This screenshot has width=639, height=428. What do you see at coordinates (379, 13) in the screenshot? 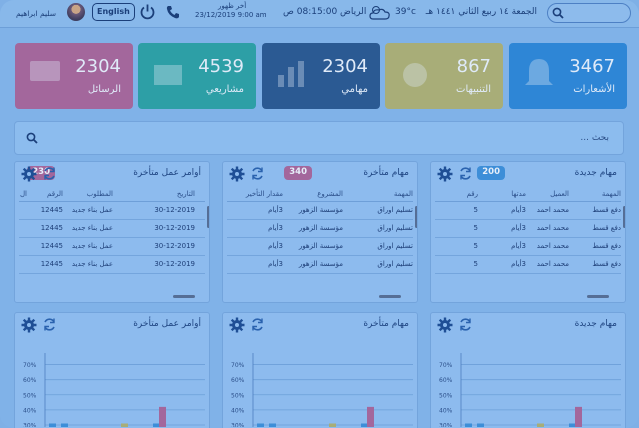
I see `weather-cloud-icon` at bounding box center [379, 13].